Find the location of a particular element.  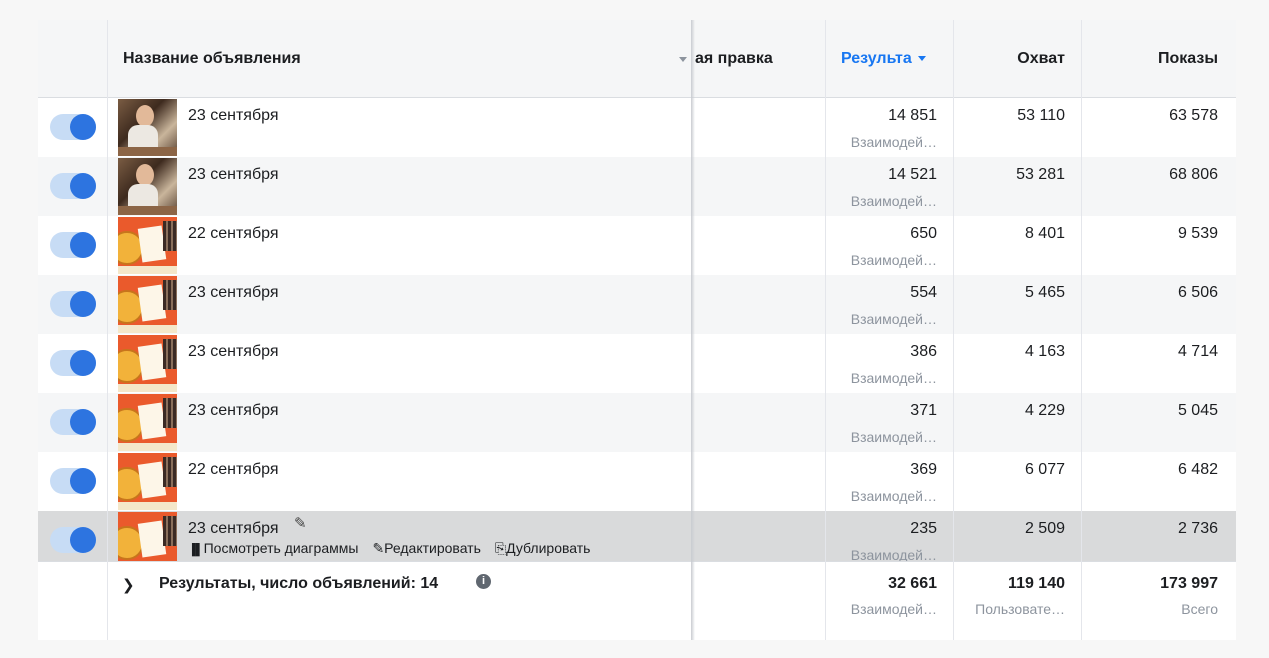

results-value: 386 is located at coordinates (923, 351).